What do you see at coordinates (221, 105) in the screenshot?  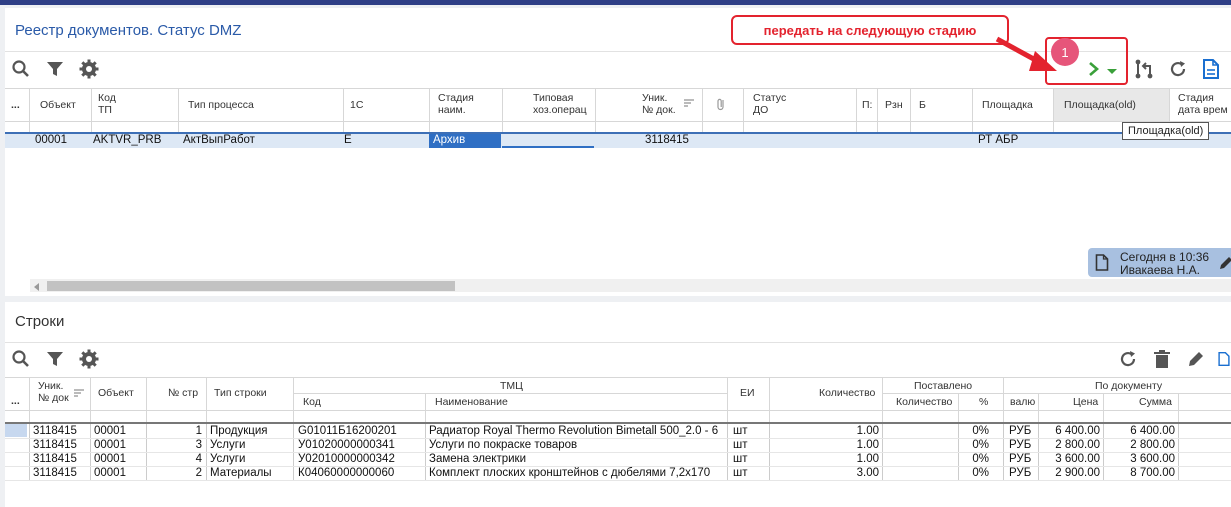 I see `col-process-type: Тип процесса` at bounding box center [221, 105].